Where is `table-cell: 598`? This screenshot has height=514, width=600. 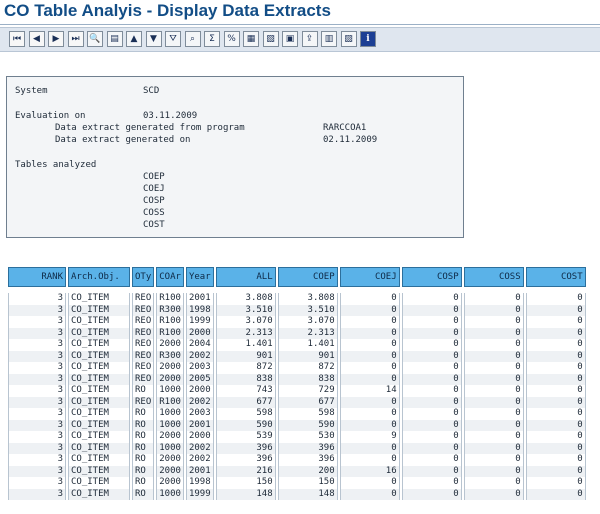
table-cell: 598 is located at coordinates (245, 414).